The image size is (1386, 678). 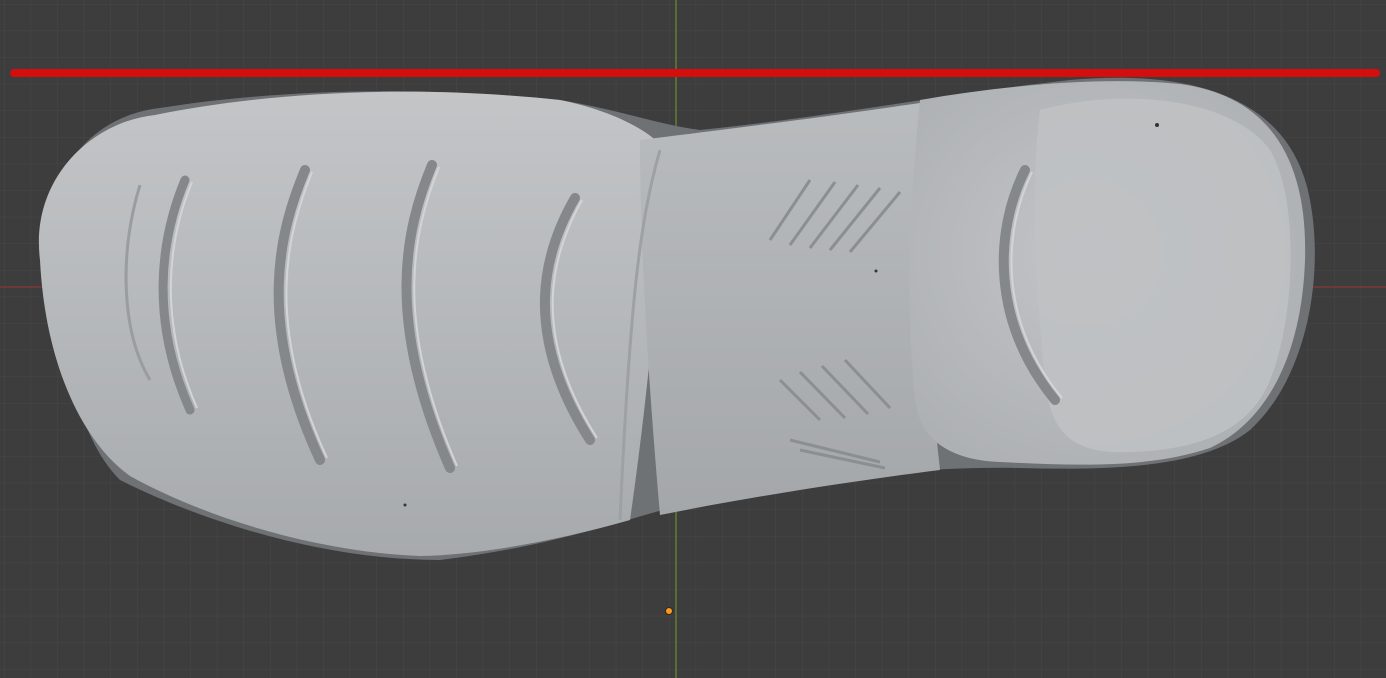 What do you see at coordinates (669, 611) in the screenshot?
I see `object-origin-marker` at bounding box center [669, 611].